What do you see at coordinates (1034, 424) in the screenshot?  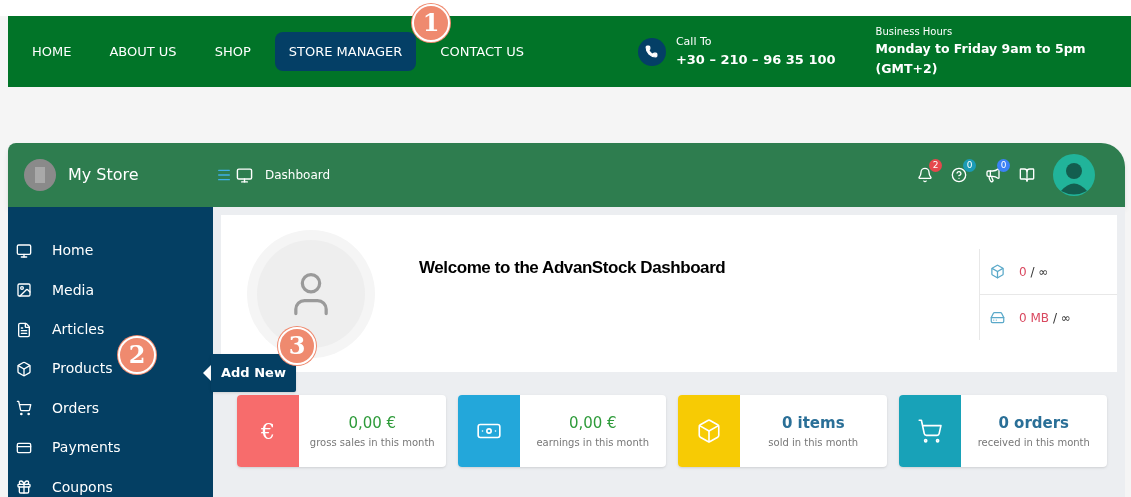 I see `stat-value: 0 orders` at bounding box center [1034, 424].